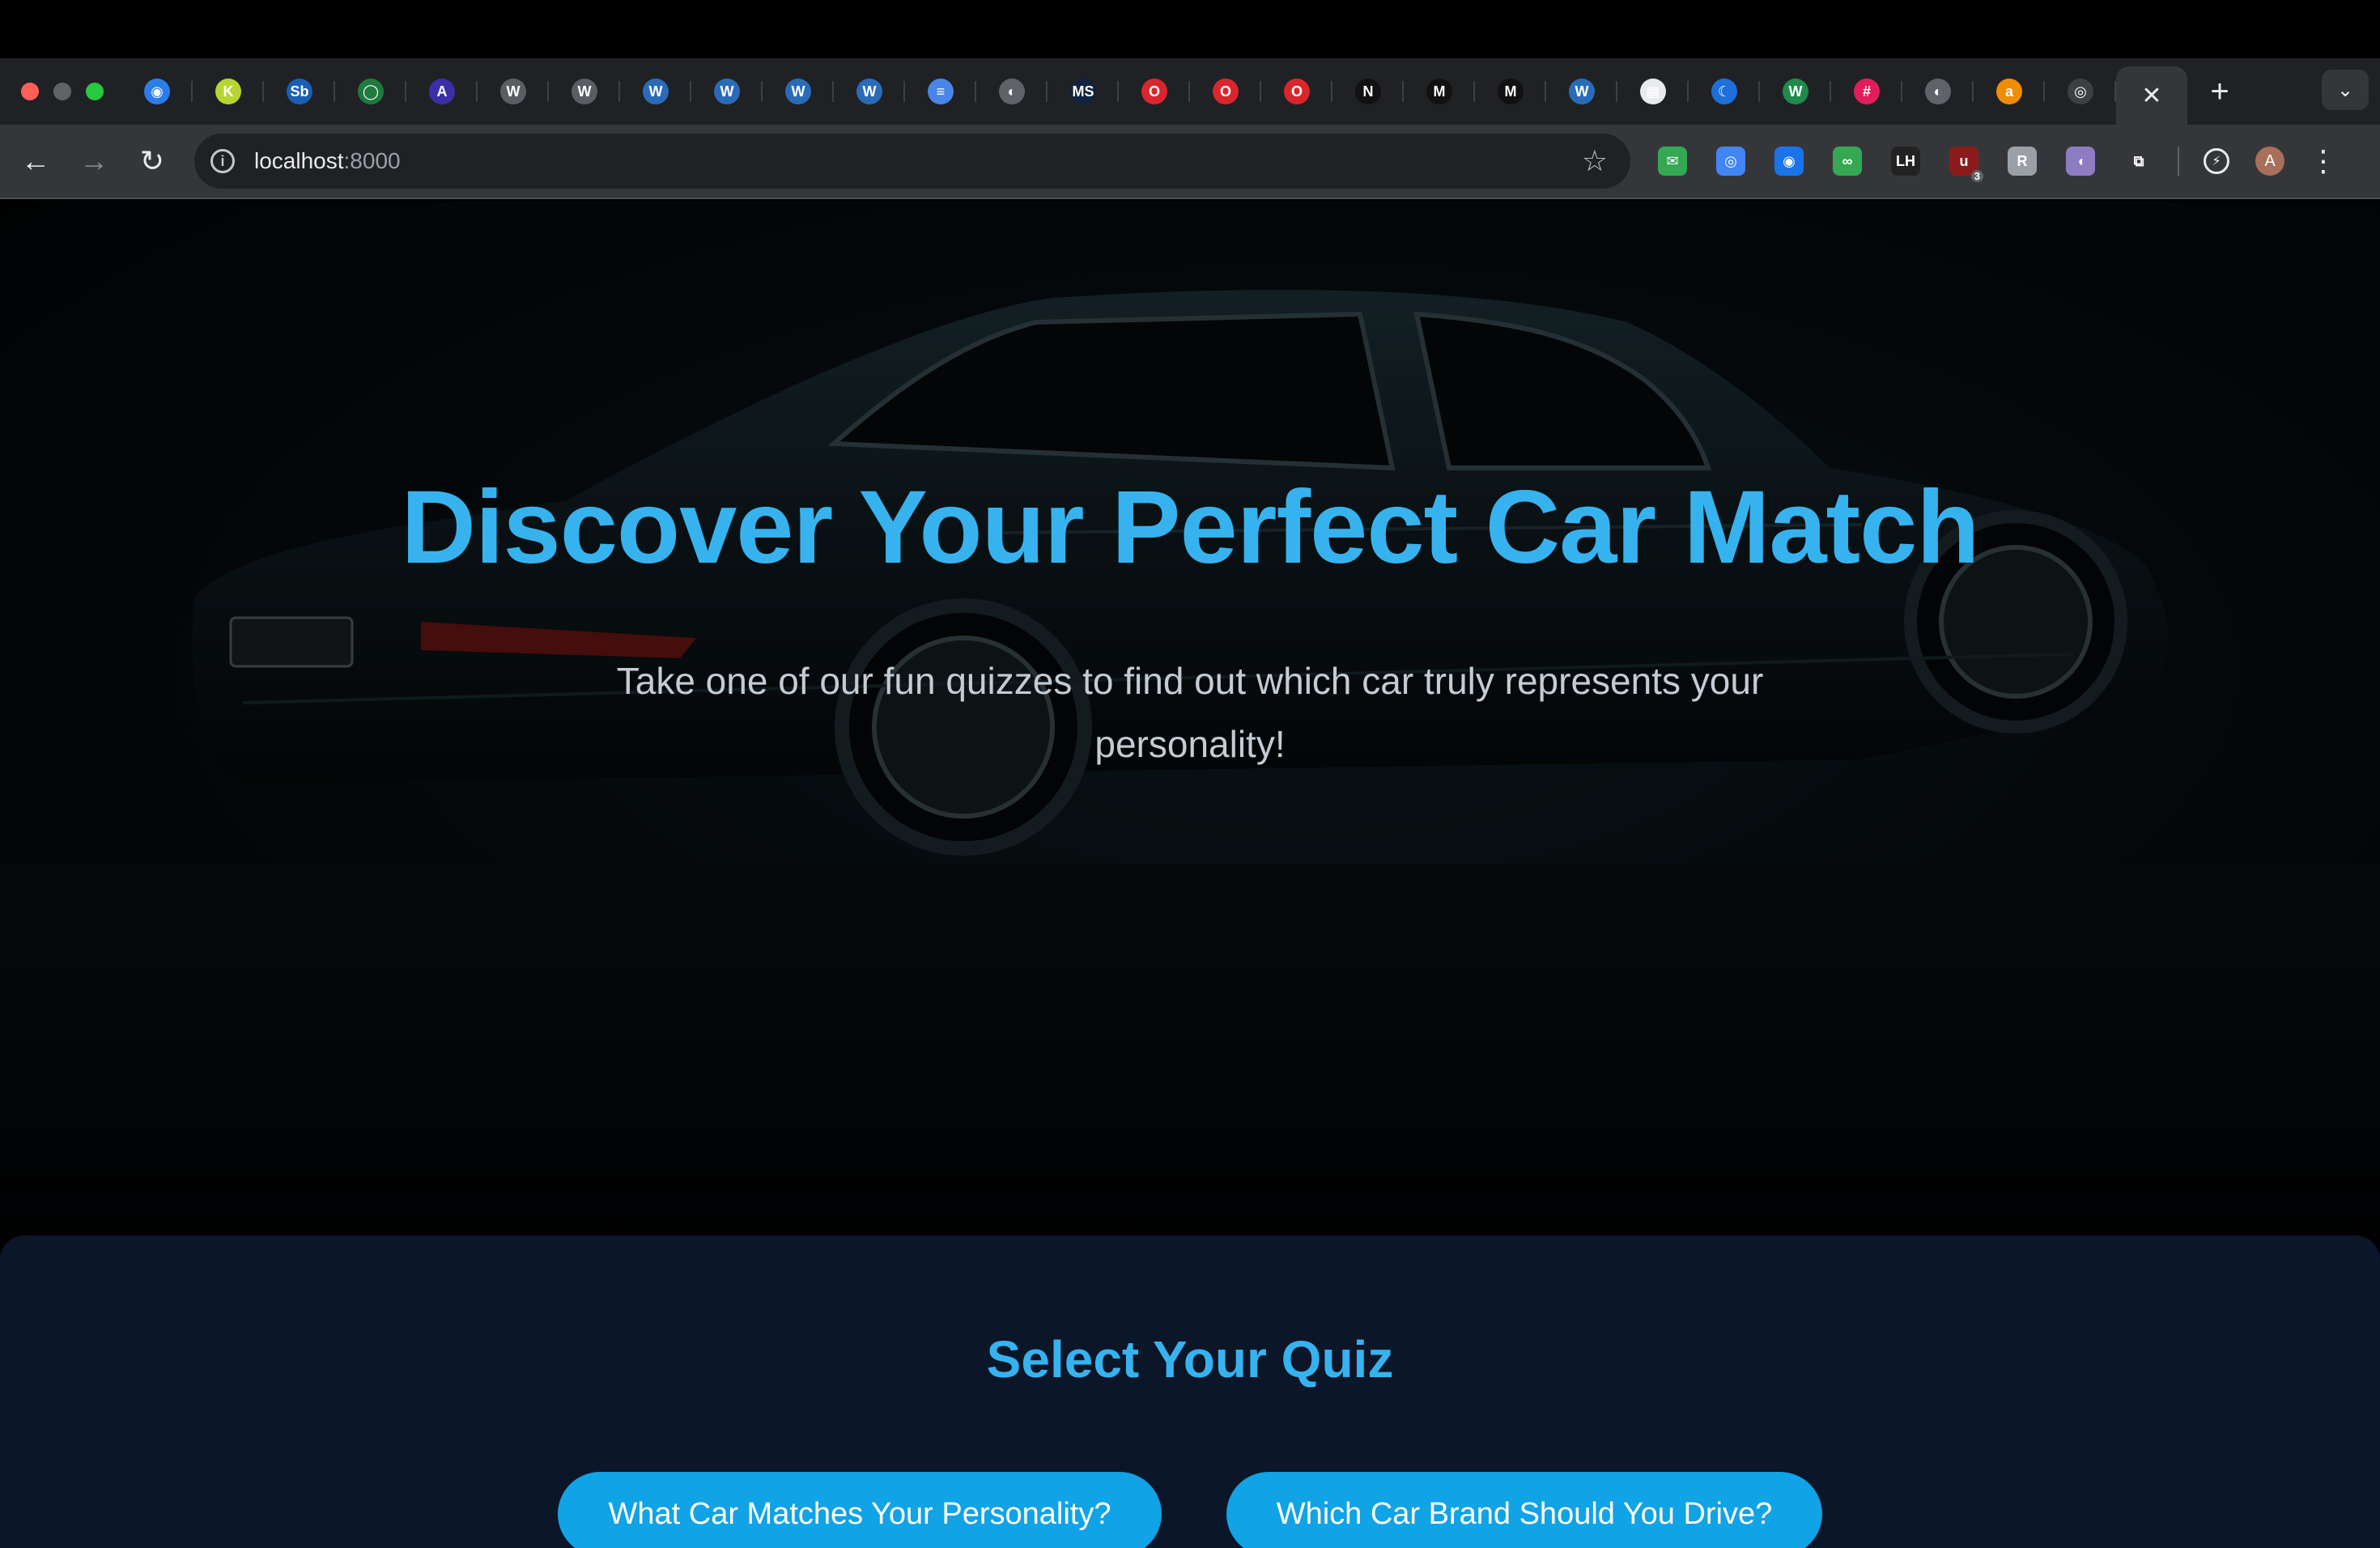 Image resolution: width=2380 pixels, height=1548 pixels. I want to click on tab-0: ◉, so click(157, 92).